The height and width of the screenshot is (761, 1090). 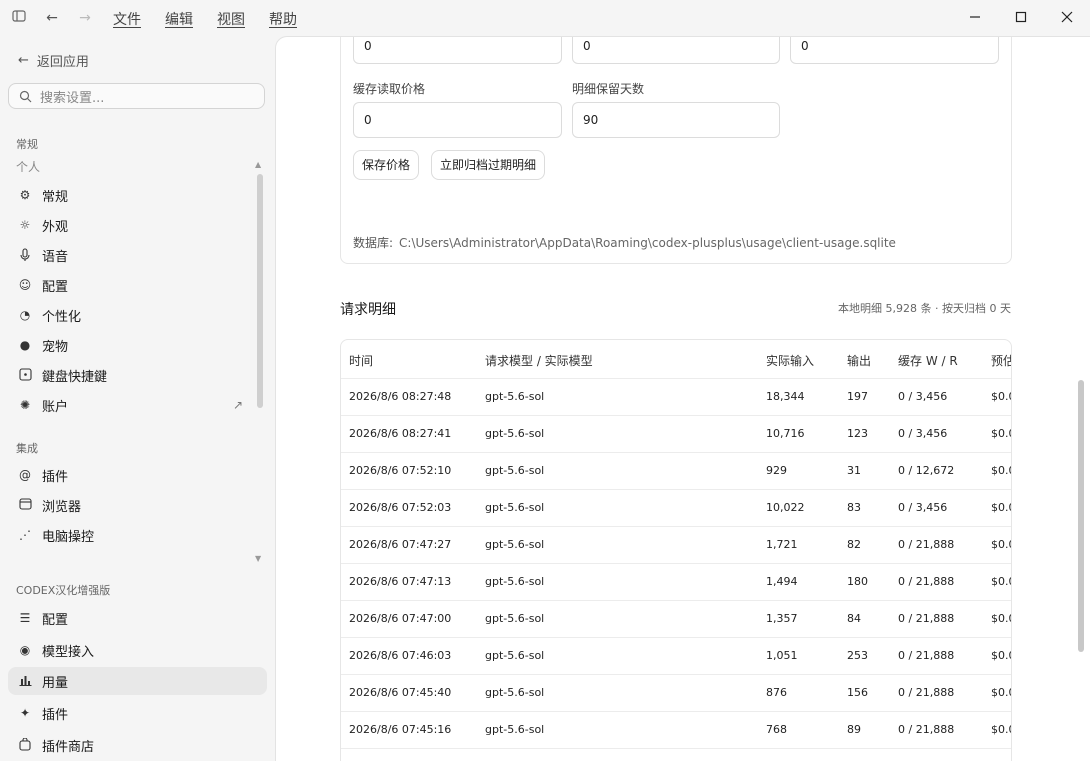 What do you see at coordinates (361, 361) in the screenshot?
I see `column-header-time: 时间` at bounding box center [361, 361].